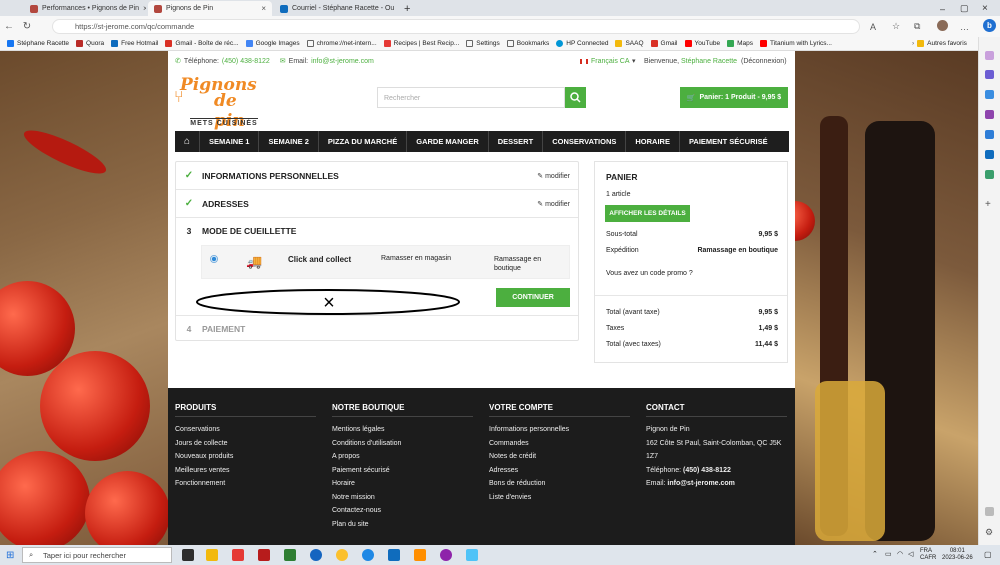 This screenshot has height=565, width=1000. What do you see at coordinates (516, 141) in the screenshot?
I see `nav-dessert: DESSERT` at bounding box center [516, 141].